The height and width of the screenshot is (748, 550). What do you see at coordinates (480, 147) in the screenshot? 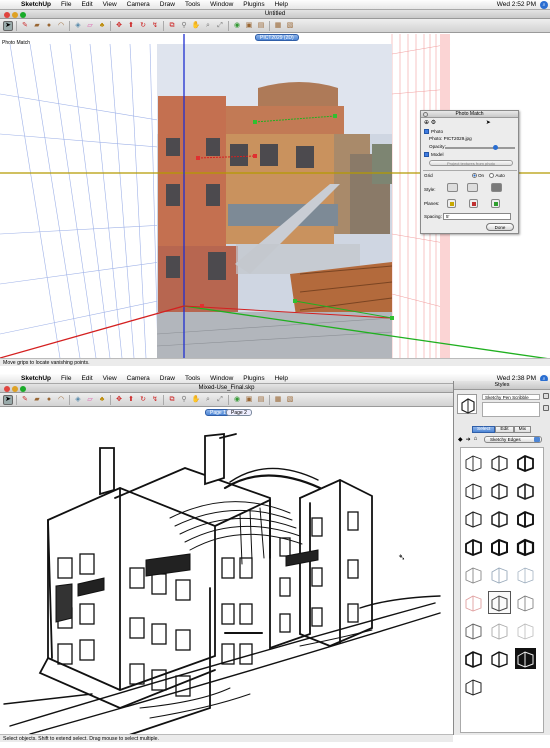
I see `opacity-slider` at bounding box center [480, 147].